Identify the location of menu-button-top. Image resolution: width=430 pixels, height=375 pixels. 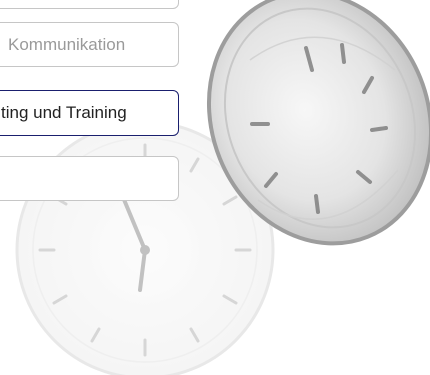
(89, 4).